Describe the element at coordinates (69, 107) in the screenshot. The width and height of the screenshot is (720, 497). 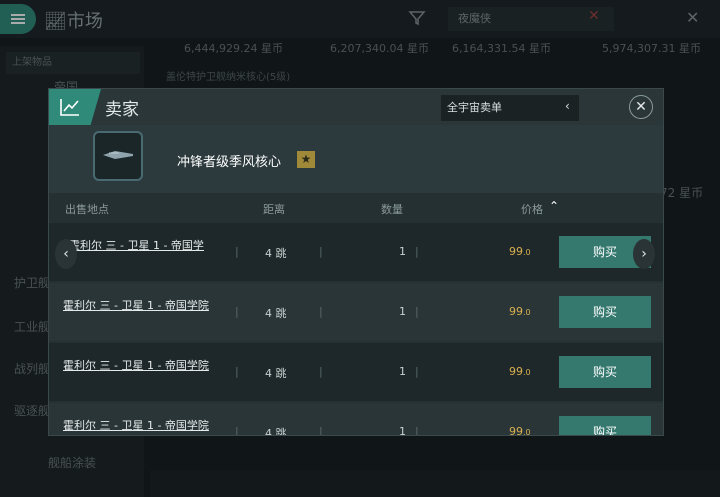
I see `chart-icon` at that location.